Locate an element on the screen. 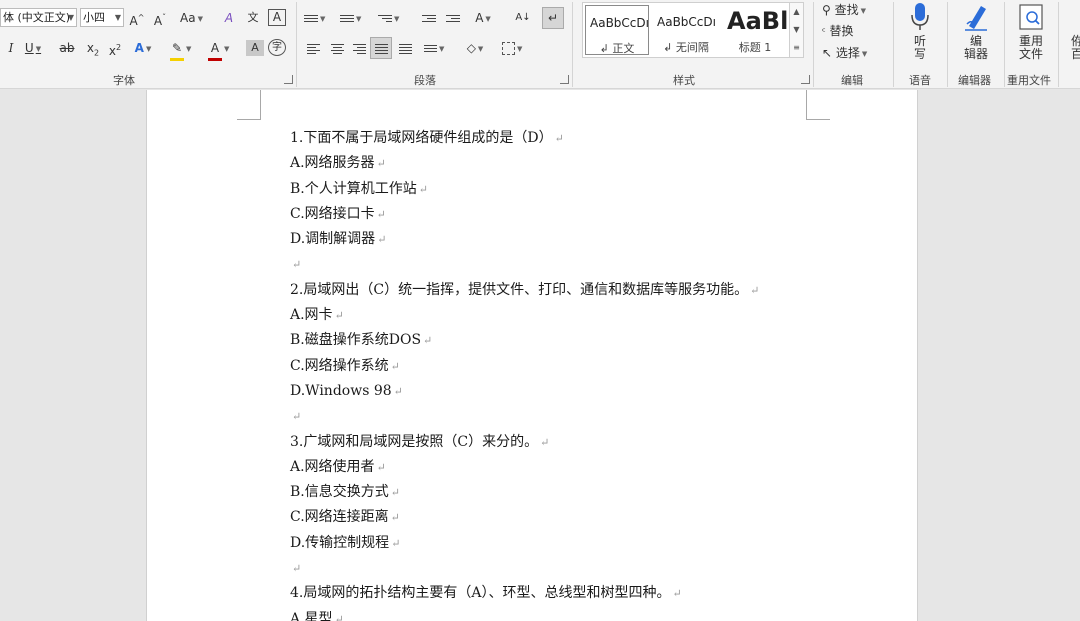  partial-button: 侟 百 is located at coordinates (1071, 31).